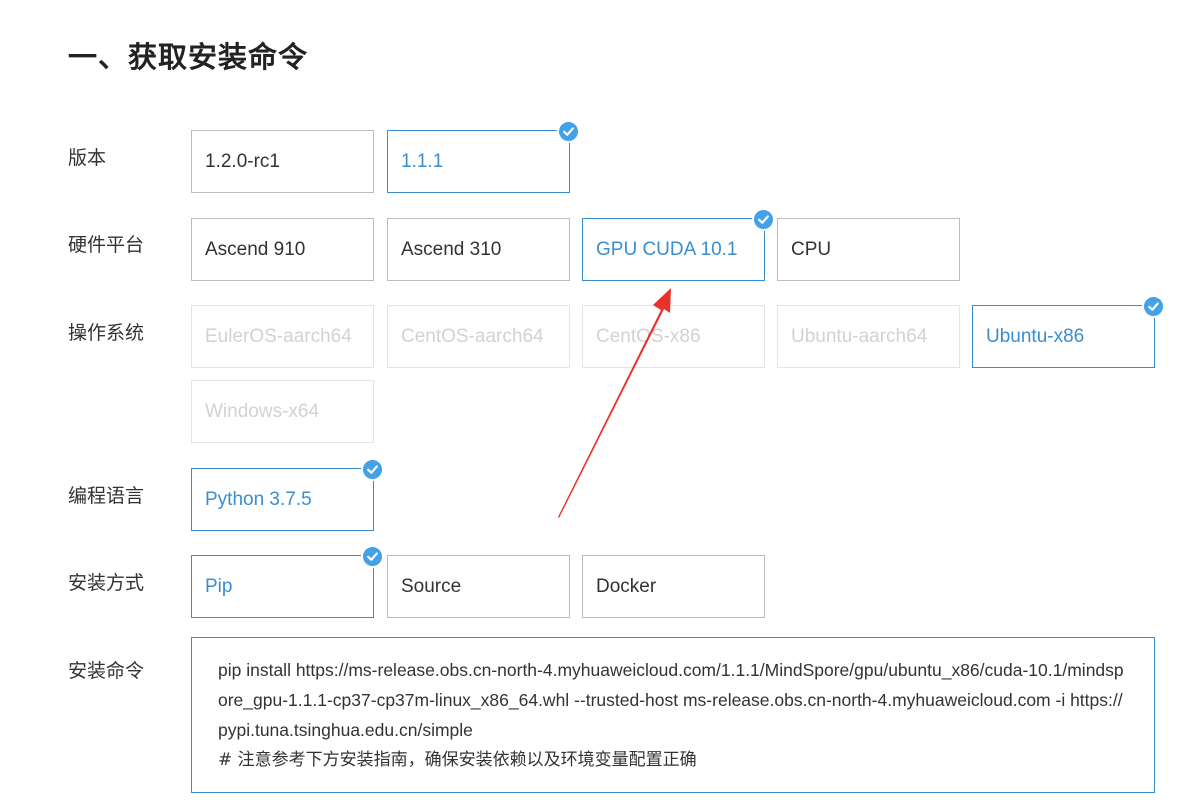  I want to click on language-label: 编程语言, so click(106, 496).